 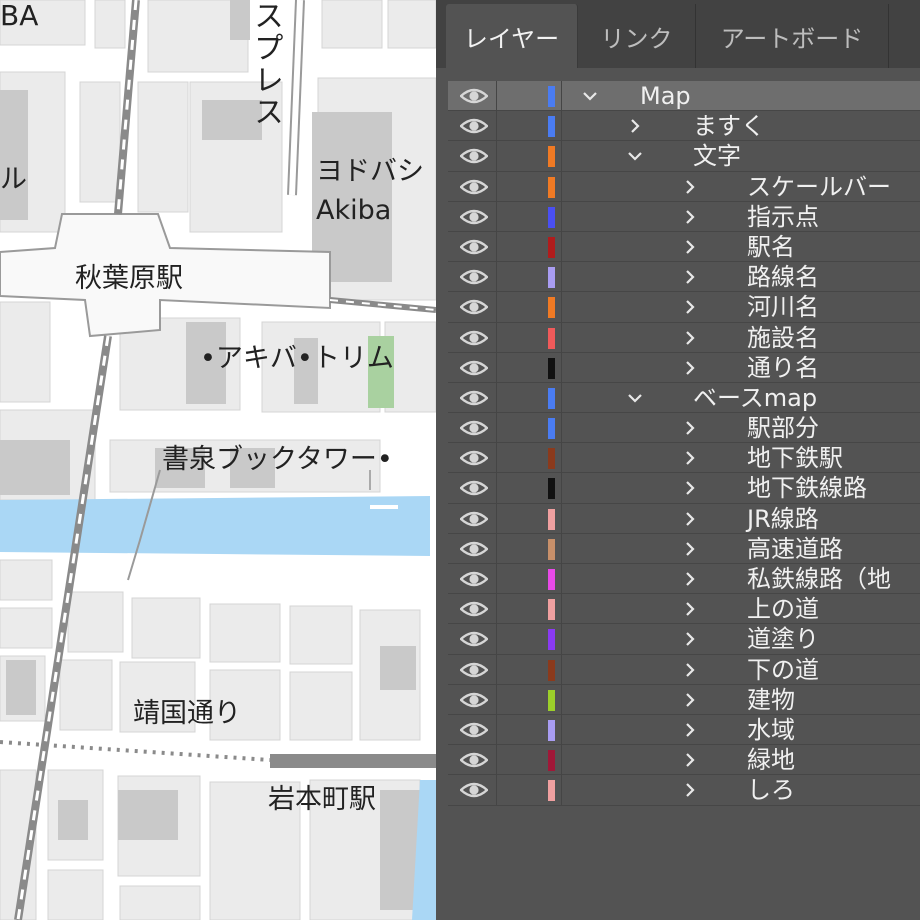 I want to click on layer-row: JR線路, so click(x=684, y=518).